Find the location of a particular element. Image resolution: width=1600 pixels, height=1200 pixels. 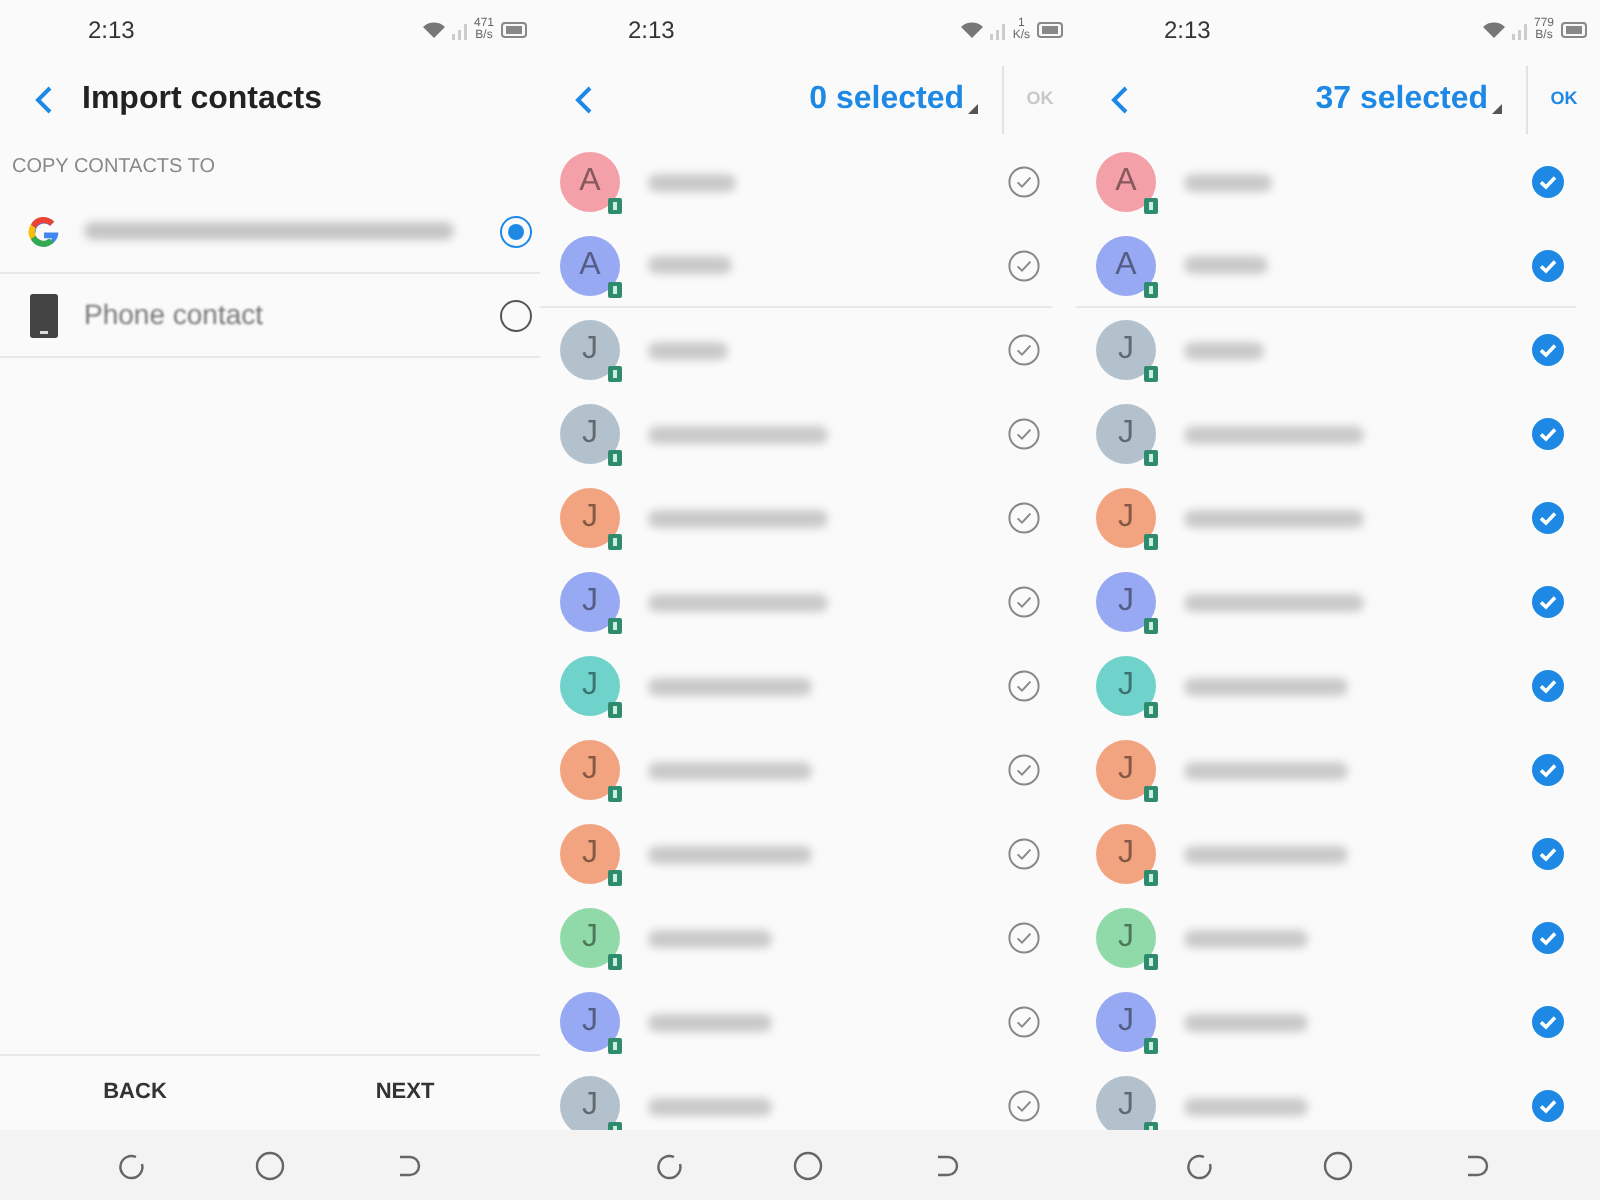

nav-button: BACK is located at coordinates (135, 1093).